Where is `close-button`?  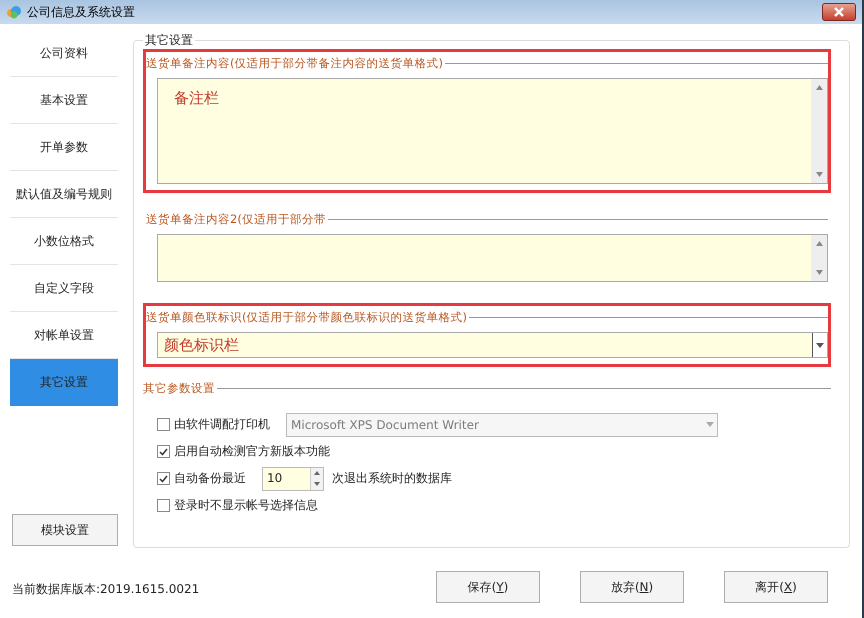 close-button is located at coordinates (839, 12).